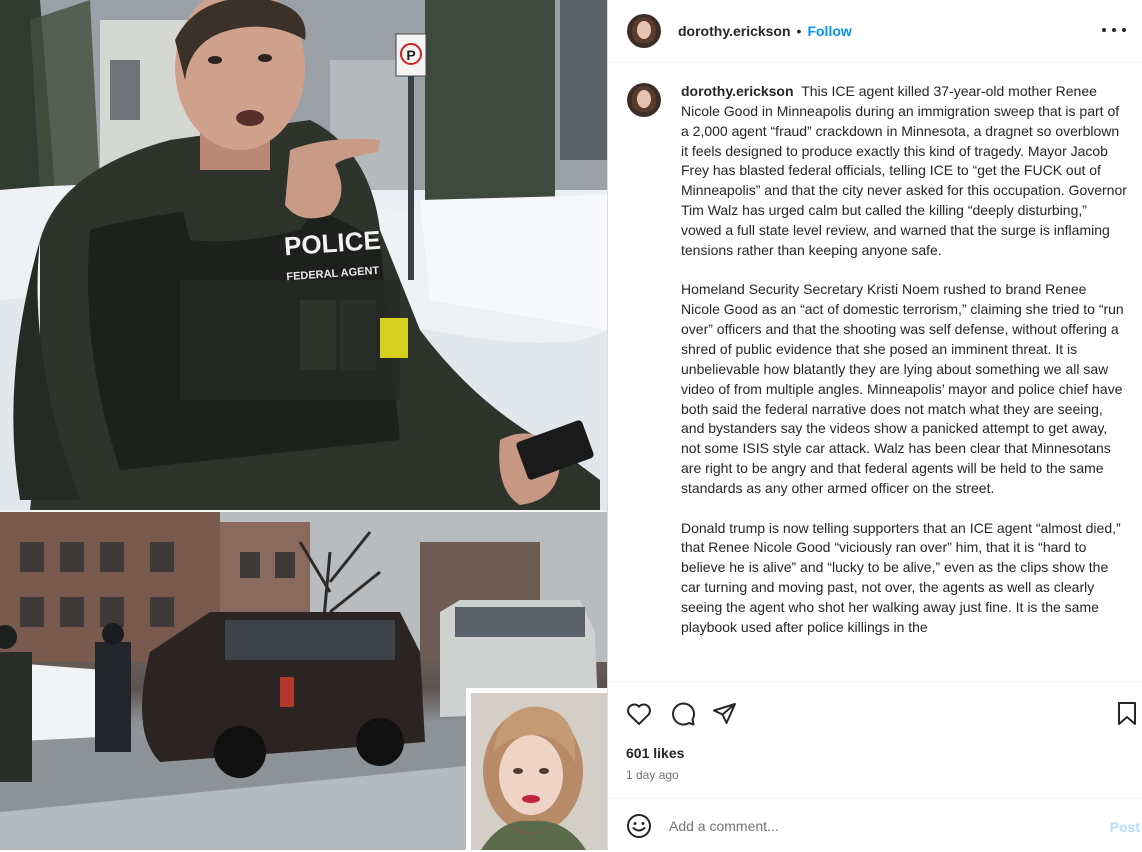  Describe the element at coordinates (725, 714) in the screenshot. I see `send-icon` at that location.